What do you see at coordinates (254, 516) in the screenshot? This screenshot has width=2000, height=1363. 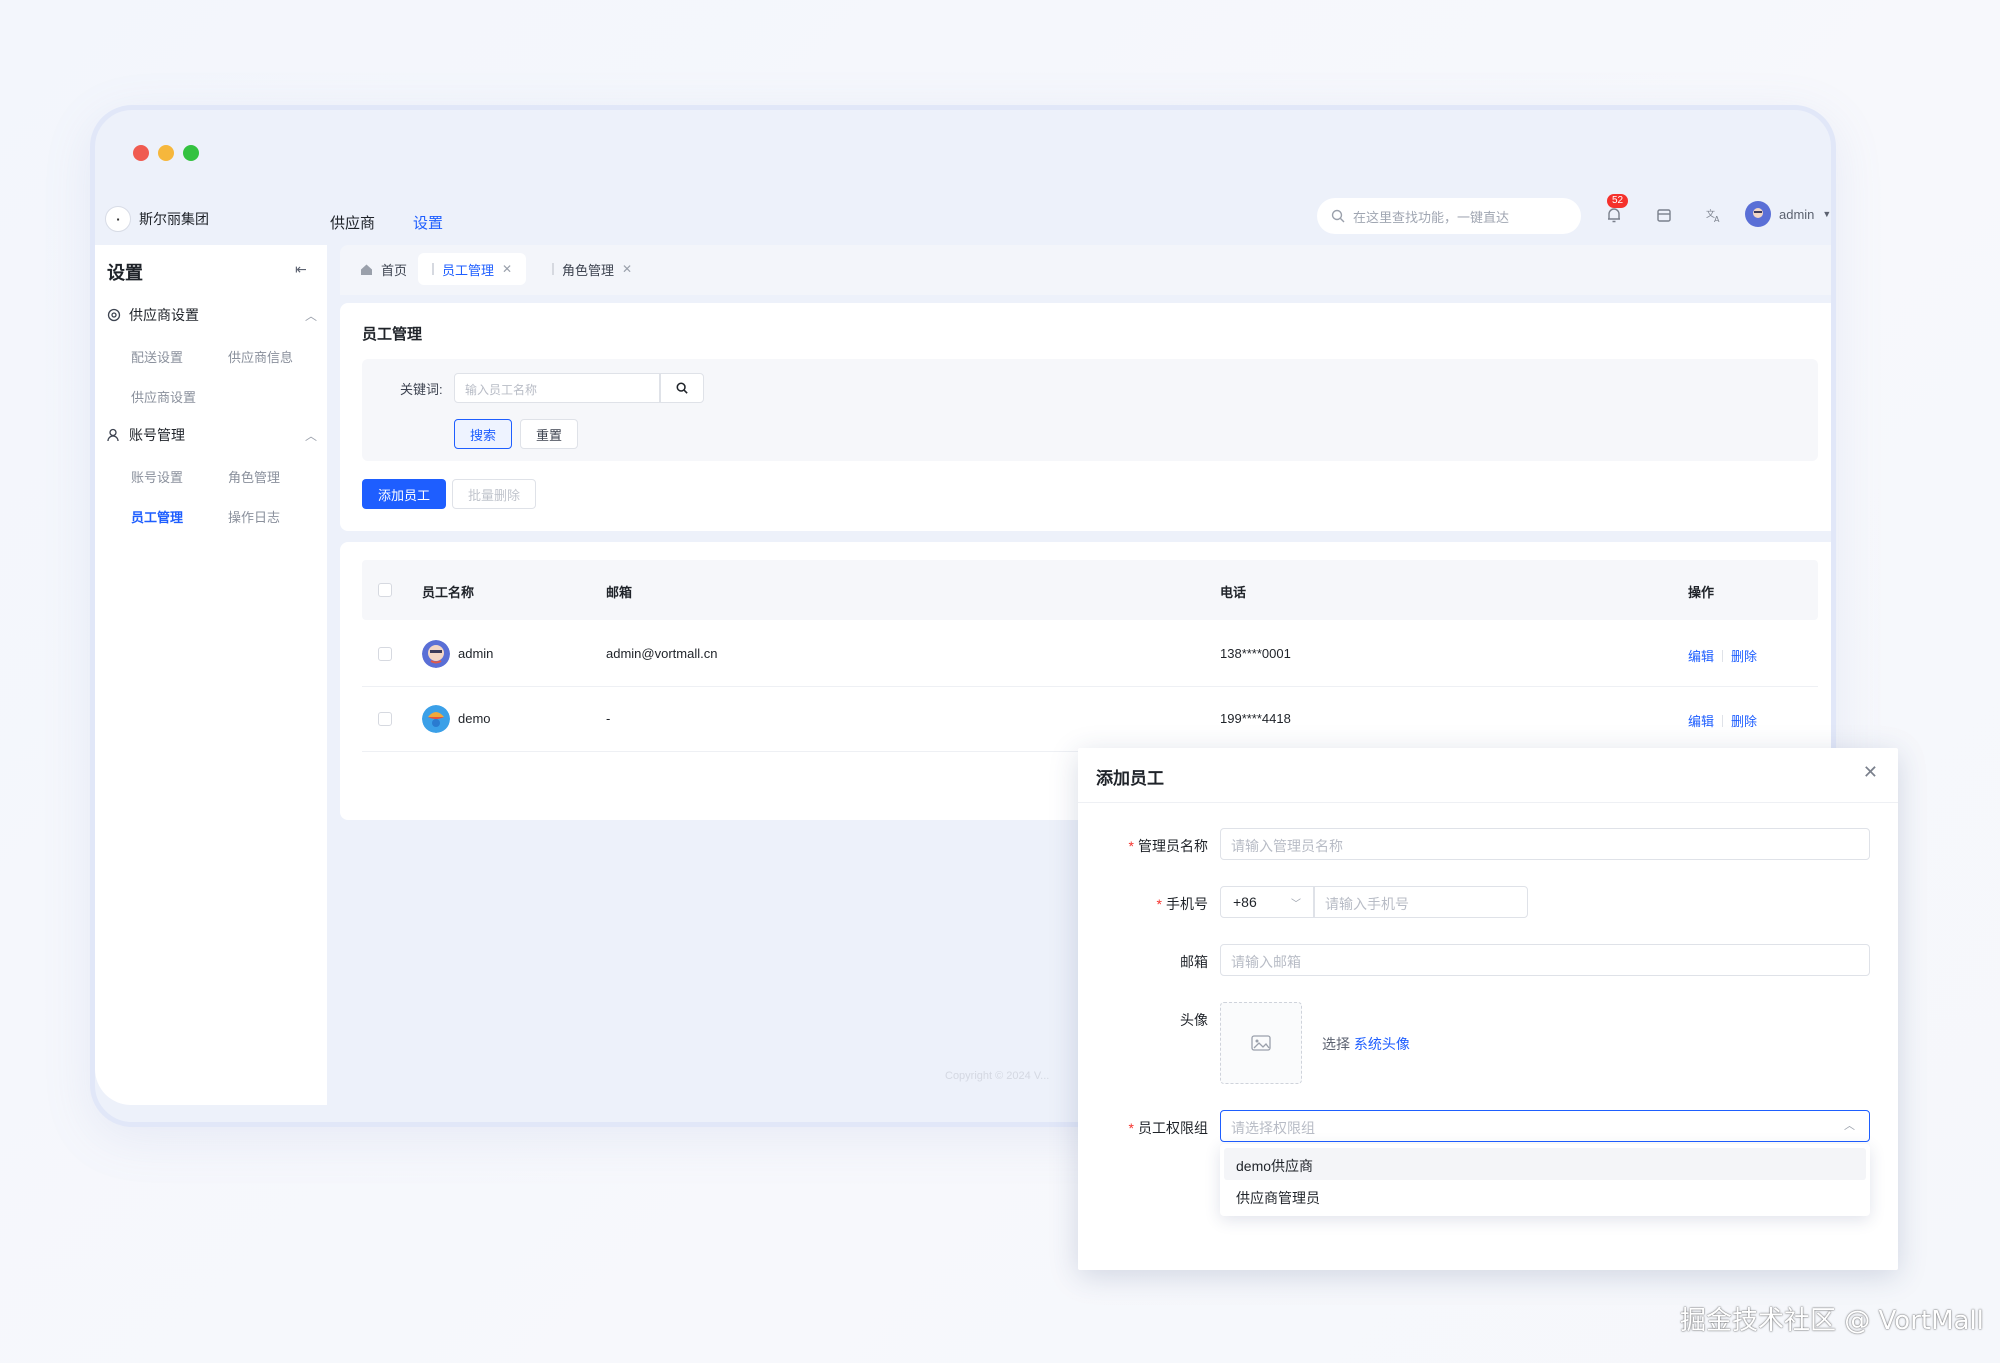 I see `sidebar-item-operation-log: 操作日志` at bounding box center [254, 516].